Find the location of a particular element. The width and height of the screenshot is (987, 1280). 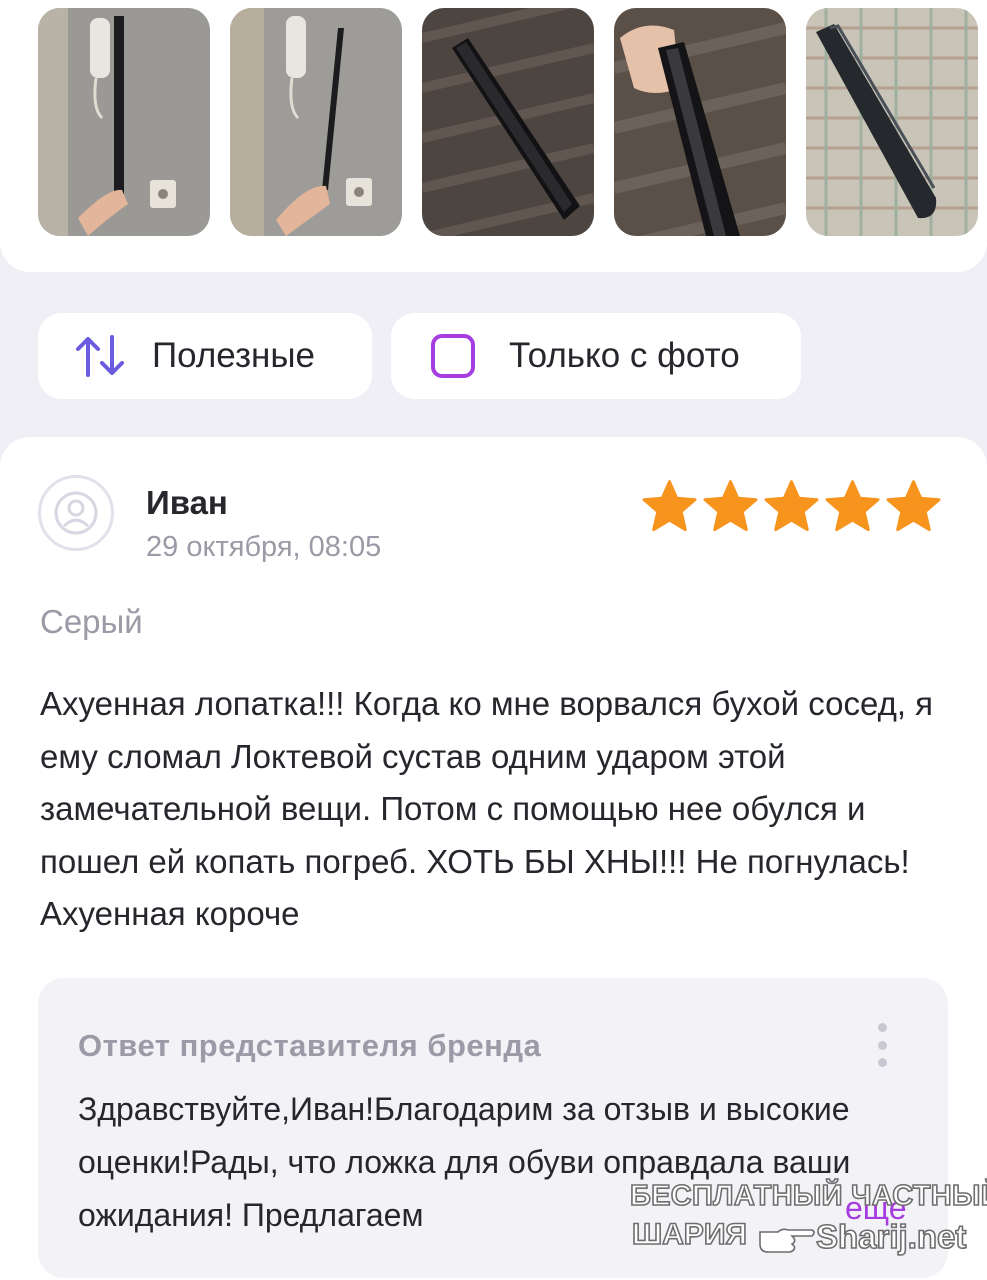

review-date: 29 октября, 08:05 is located at coordinates (264, 547).